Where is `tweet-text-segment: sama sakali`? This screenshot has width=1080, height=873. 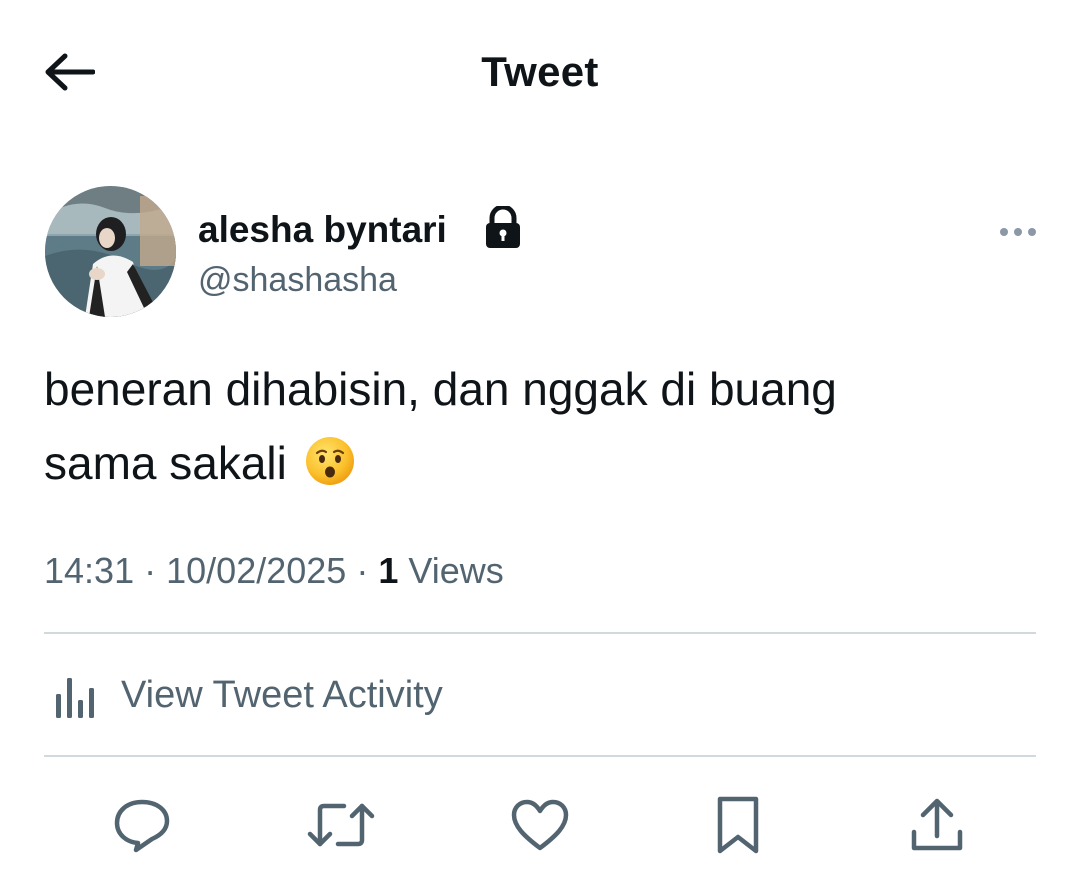
tweet-text-segment: sama sakali is located at coordinates (165, 463).